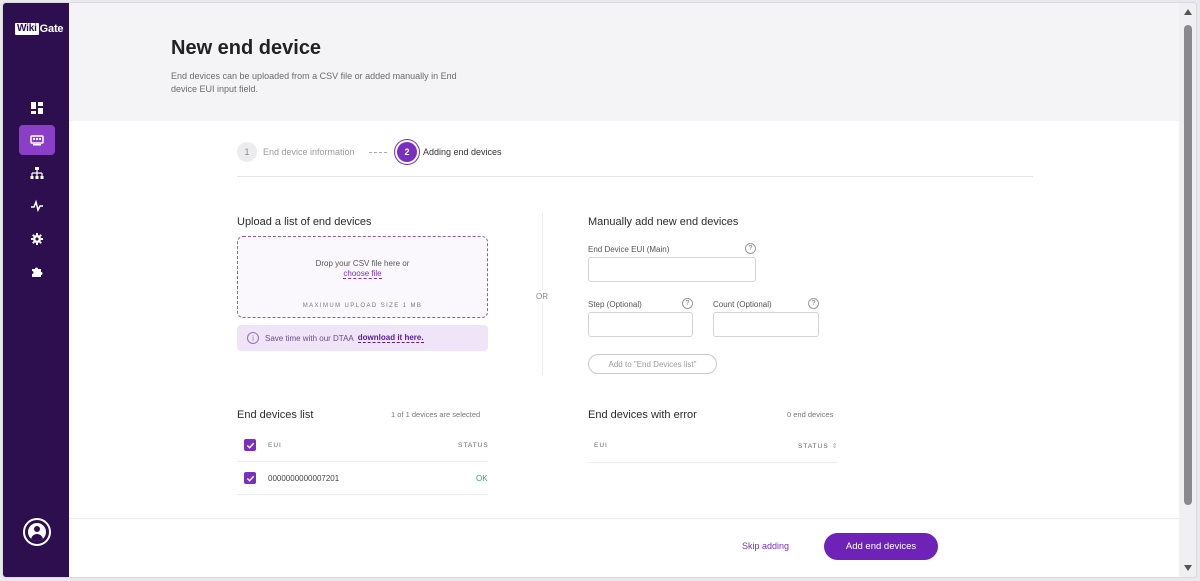 This screenshot has height=581, width=1200. I want to click on divider, so click(635, 176).